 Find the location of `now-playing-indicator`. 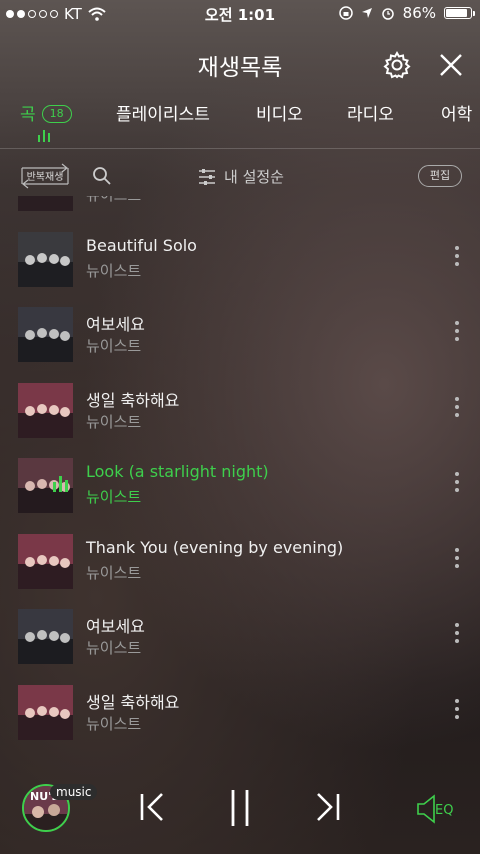

now-playing-indicator is located at coordinates (60, 484).